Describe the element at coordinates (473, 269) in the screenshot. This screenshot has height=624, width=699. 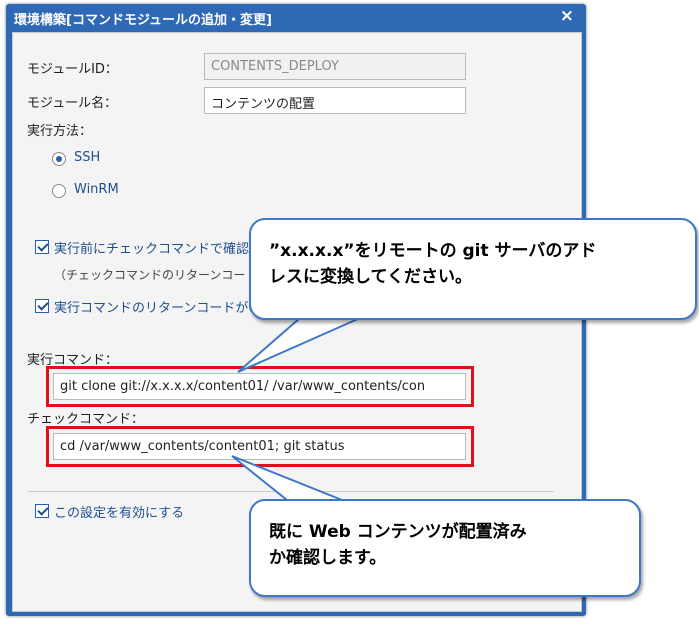
I see `callout-exec-command: ”x.x.x.x”をリモートの git サーバのアド レスに変換してください。` at that location.